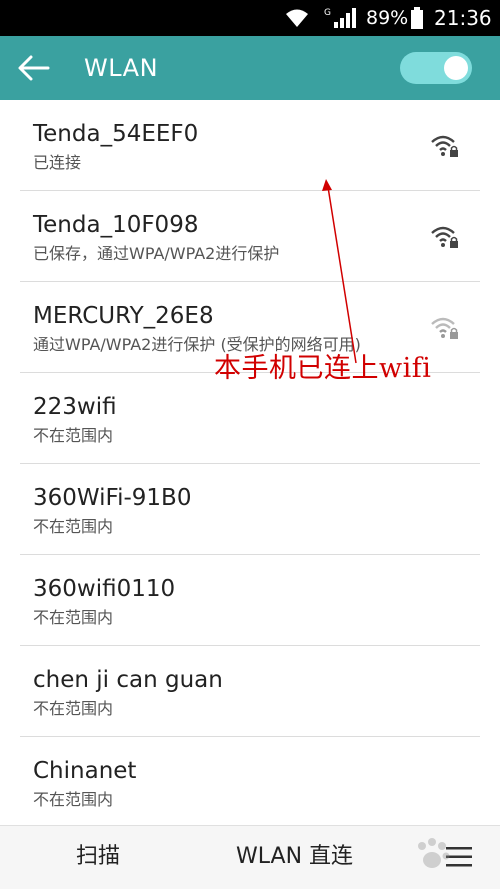 This screenshot has width=500, height=889. I want to click on network-item-360wifi-91b0: 360WiFi-91B0 不在范围内, so click(250, 509).